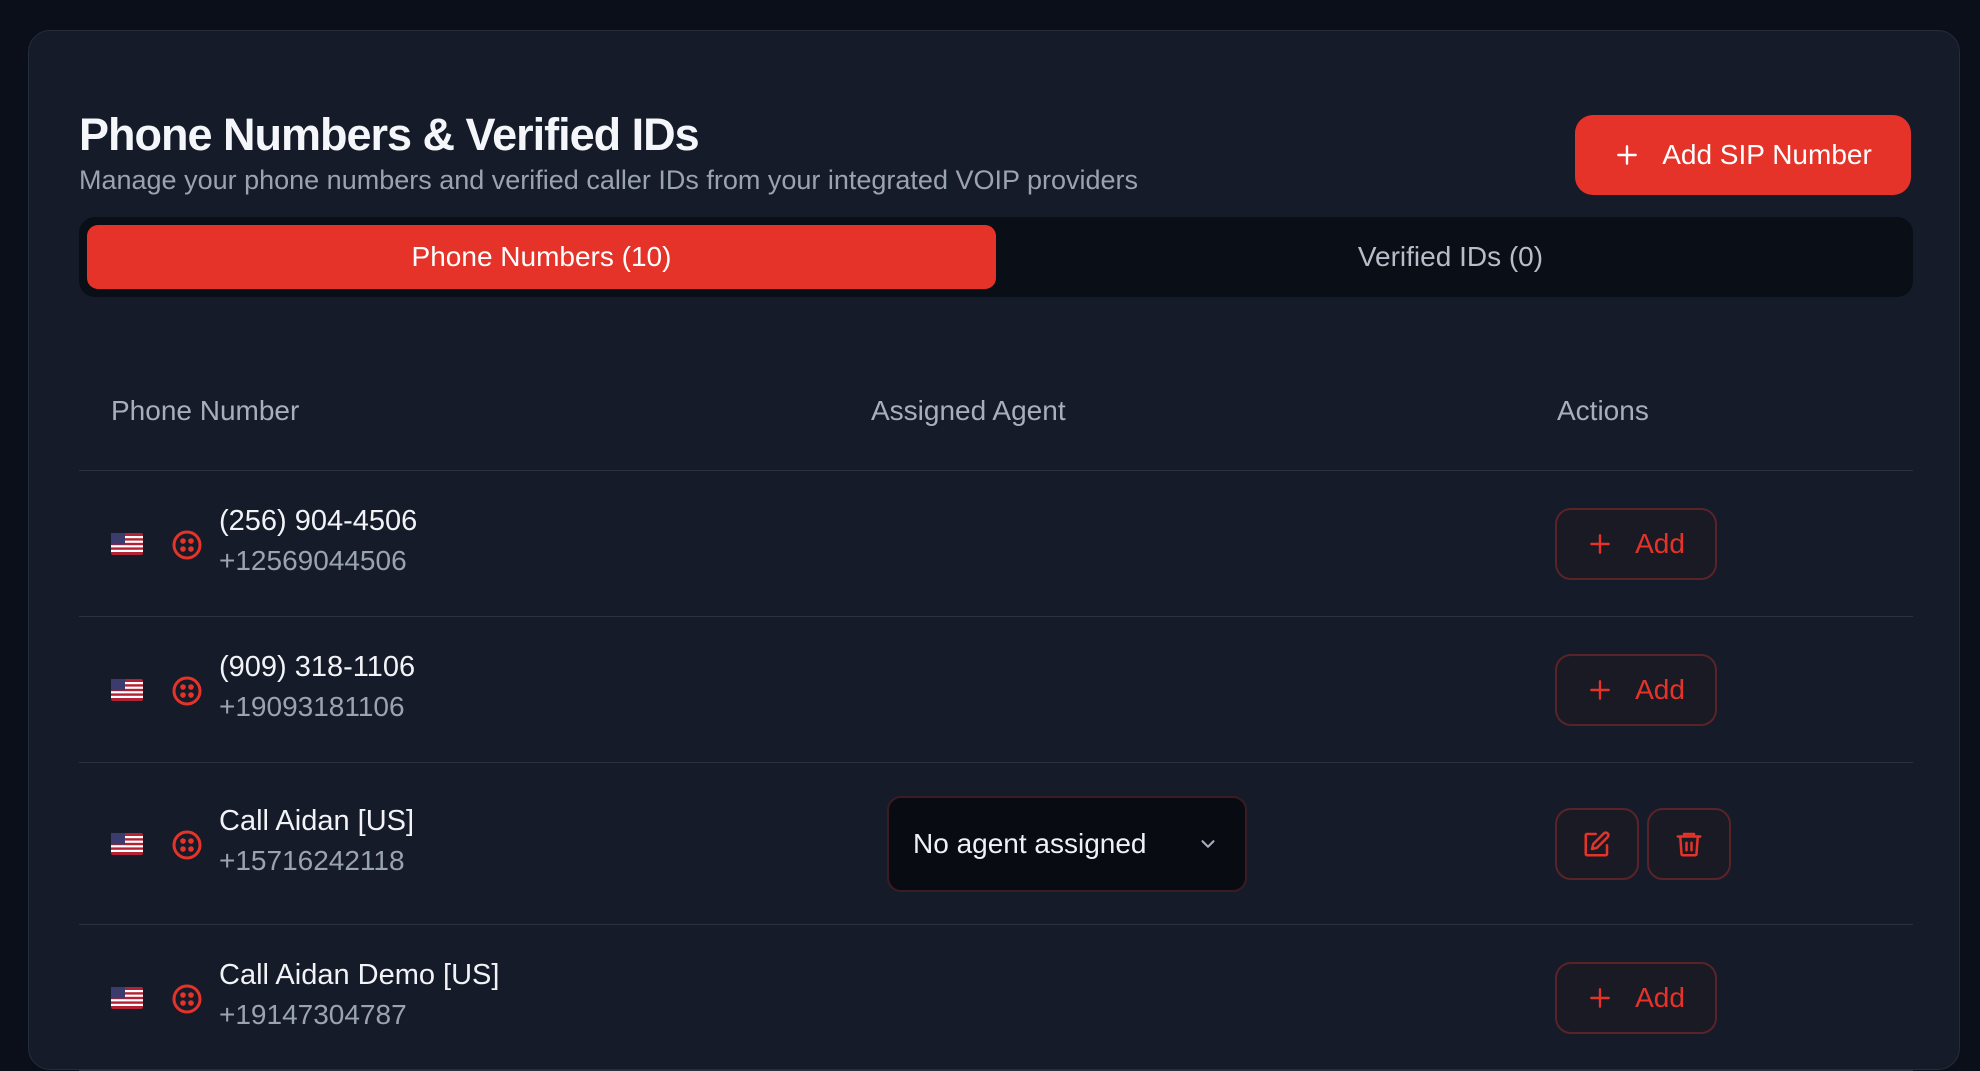 Image resolution: width=1980 pixels, height=1071 pixels. What do you see at coordinates (1767, 154) in the screenshot?
I see `add-sip-number-label: Add SIP Number` at bounding box center [1767, 154].